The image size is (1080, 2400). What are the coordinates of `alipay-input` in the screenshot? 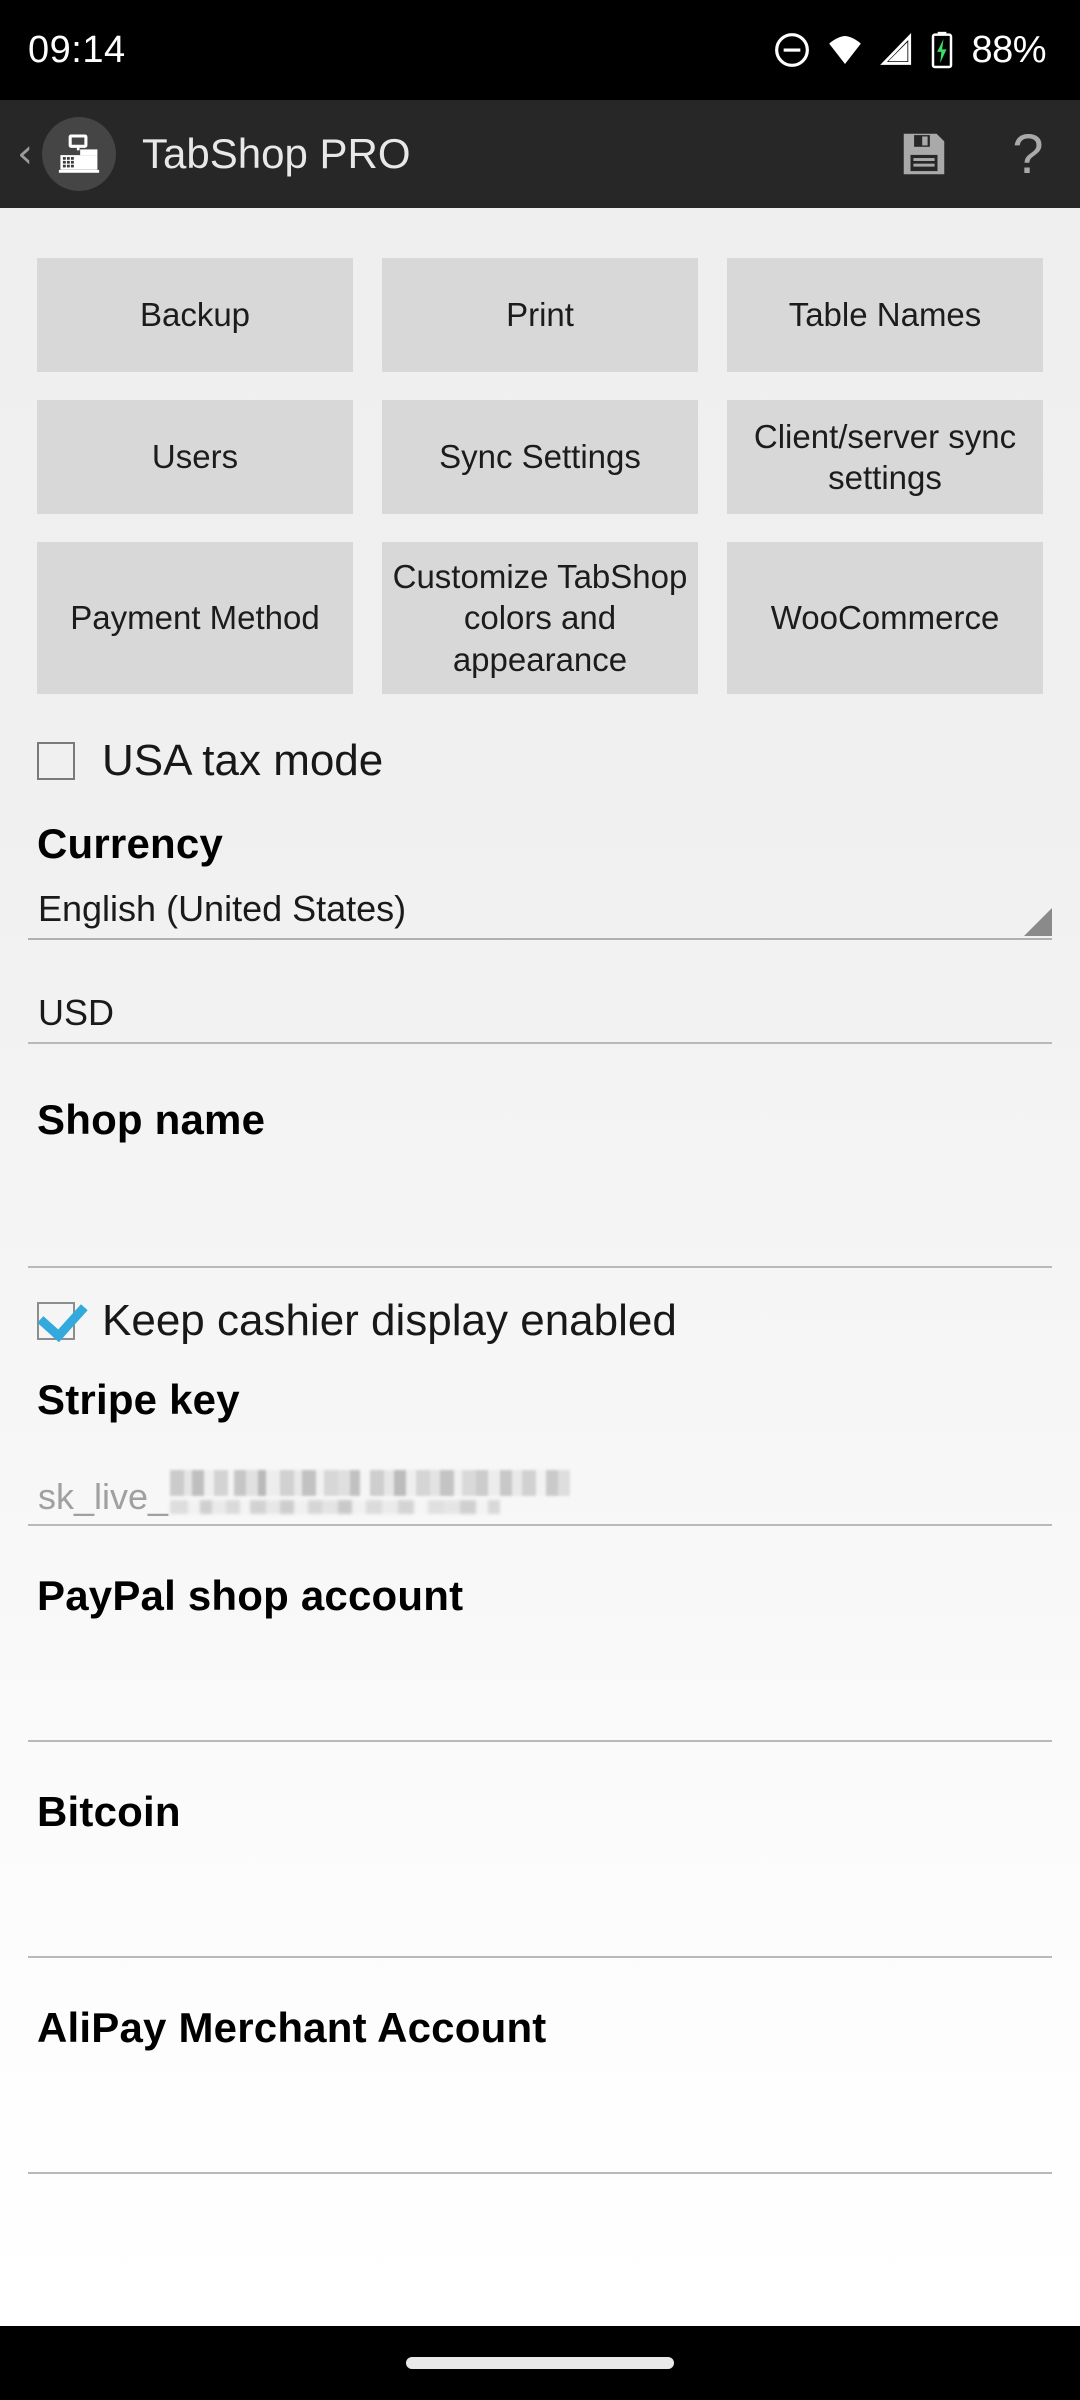 It's located at (540, 2131).